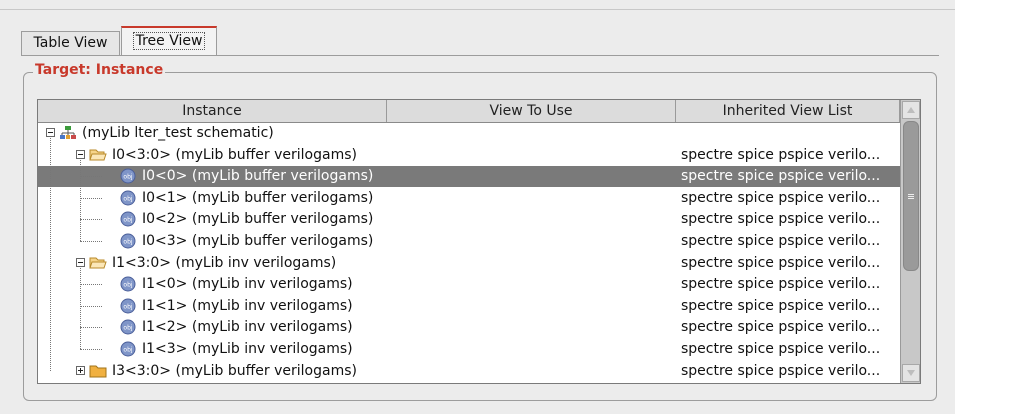 This screenshot has width=1013, height=414. I want to click on instance-cell: I1<0> (myLib inv verilogams), so click(247, 284).